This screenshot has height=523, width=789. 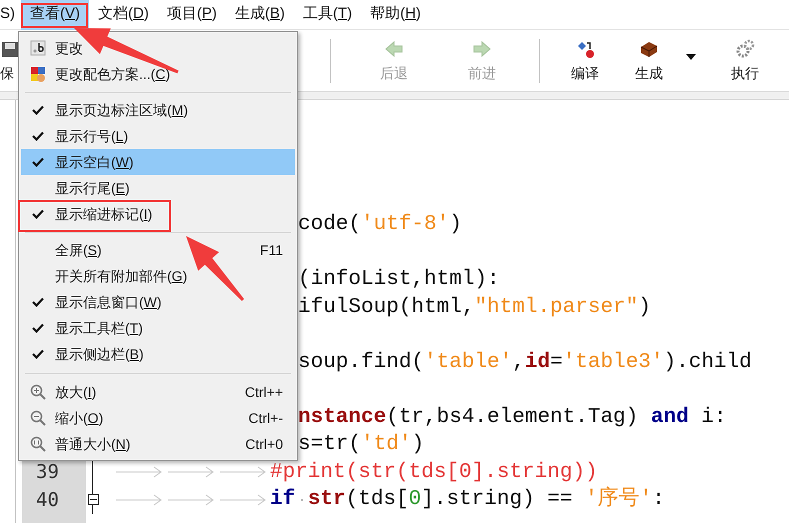 I want to click on menu-item: 查看(V), so click(x=55, y=15).